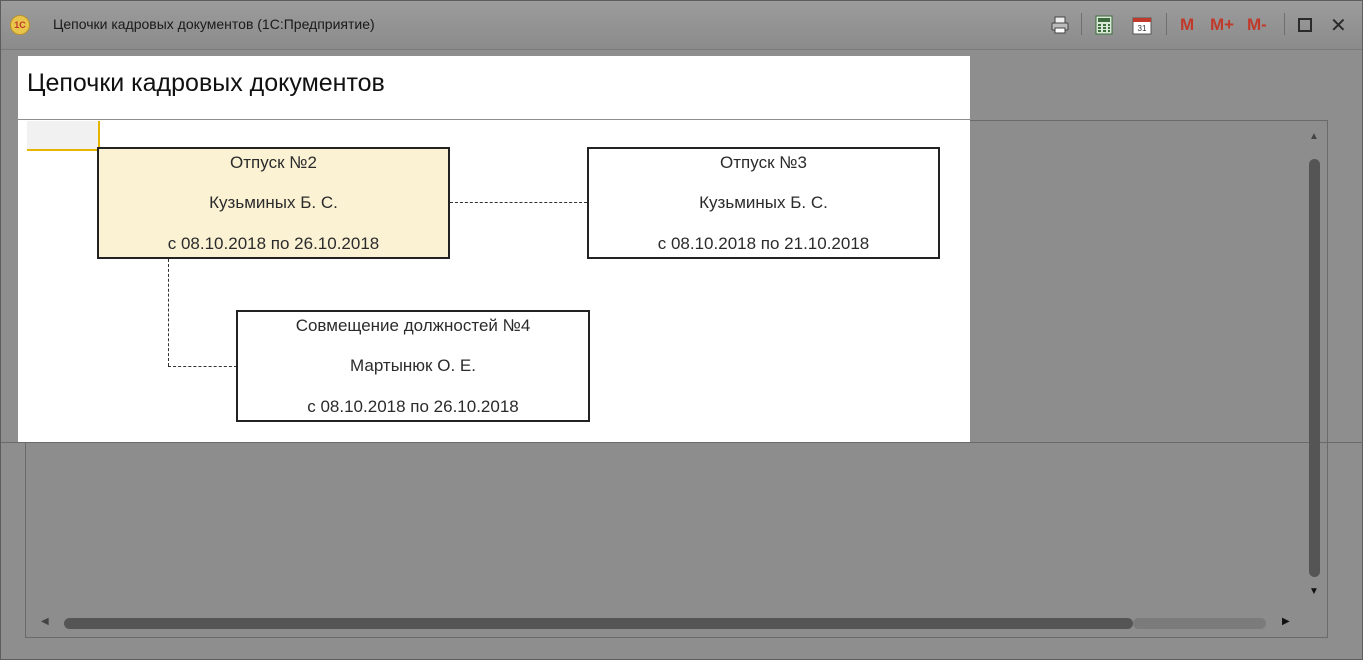 This screenshot has height=660, width=1363. I want to click on memory-add-button: M+, so click(1222, 25).